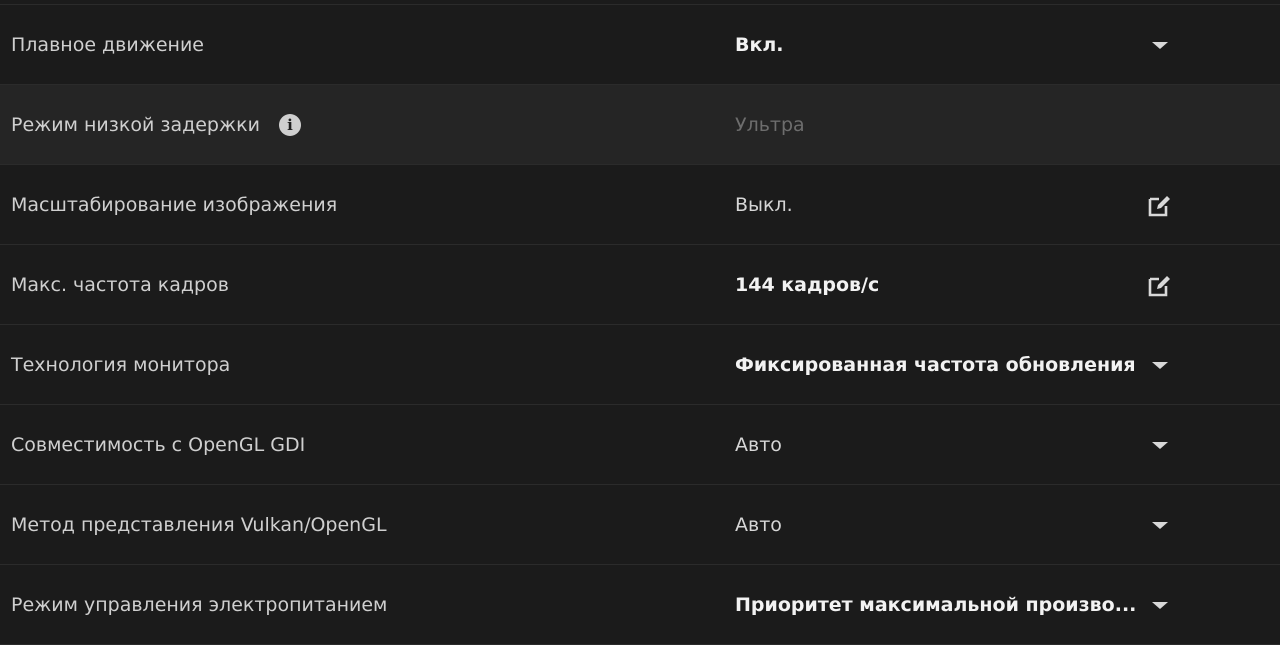 This screenshot has height=645, width=1280. Describe the element at coordinates (770, 124) in the screenshot. I see `setting-value-readonly: Ультра` at that location.